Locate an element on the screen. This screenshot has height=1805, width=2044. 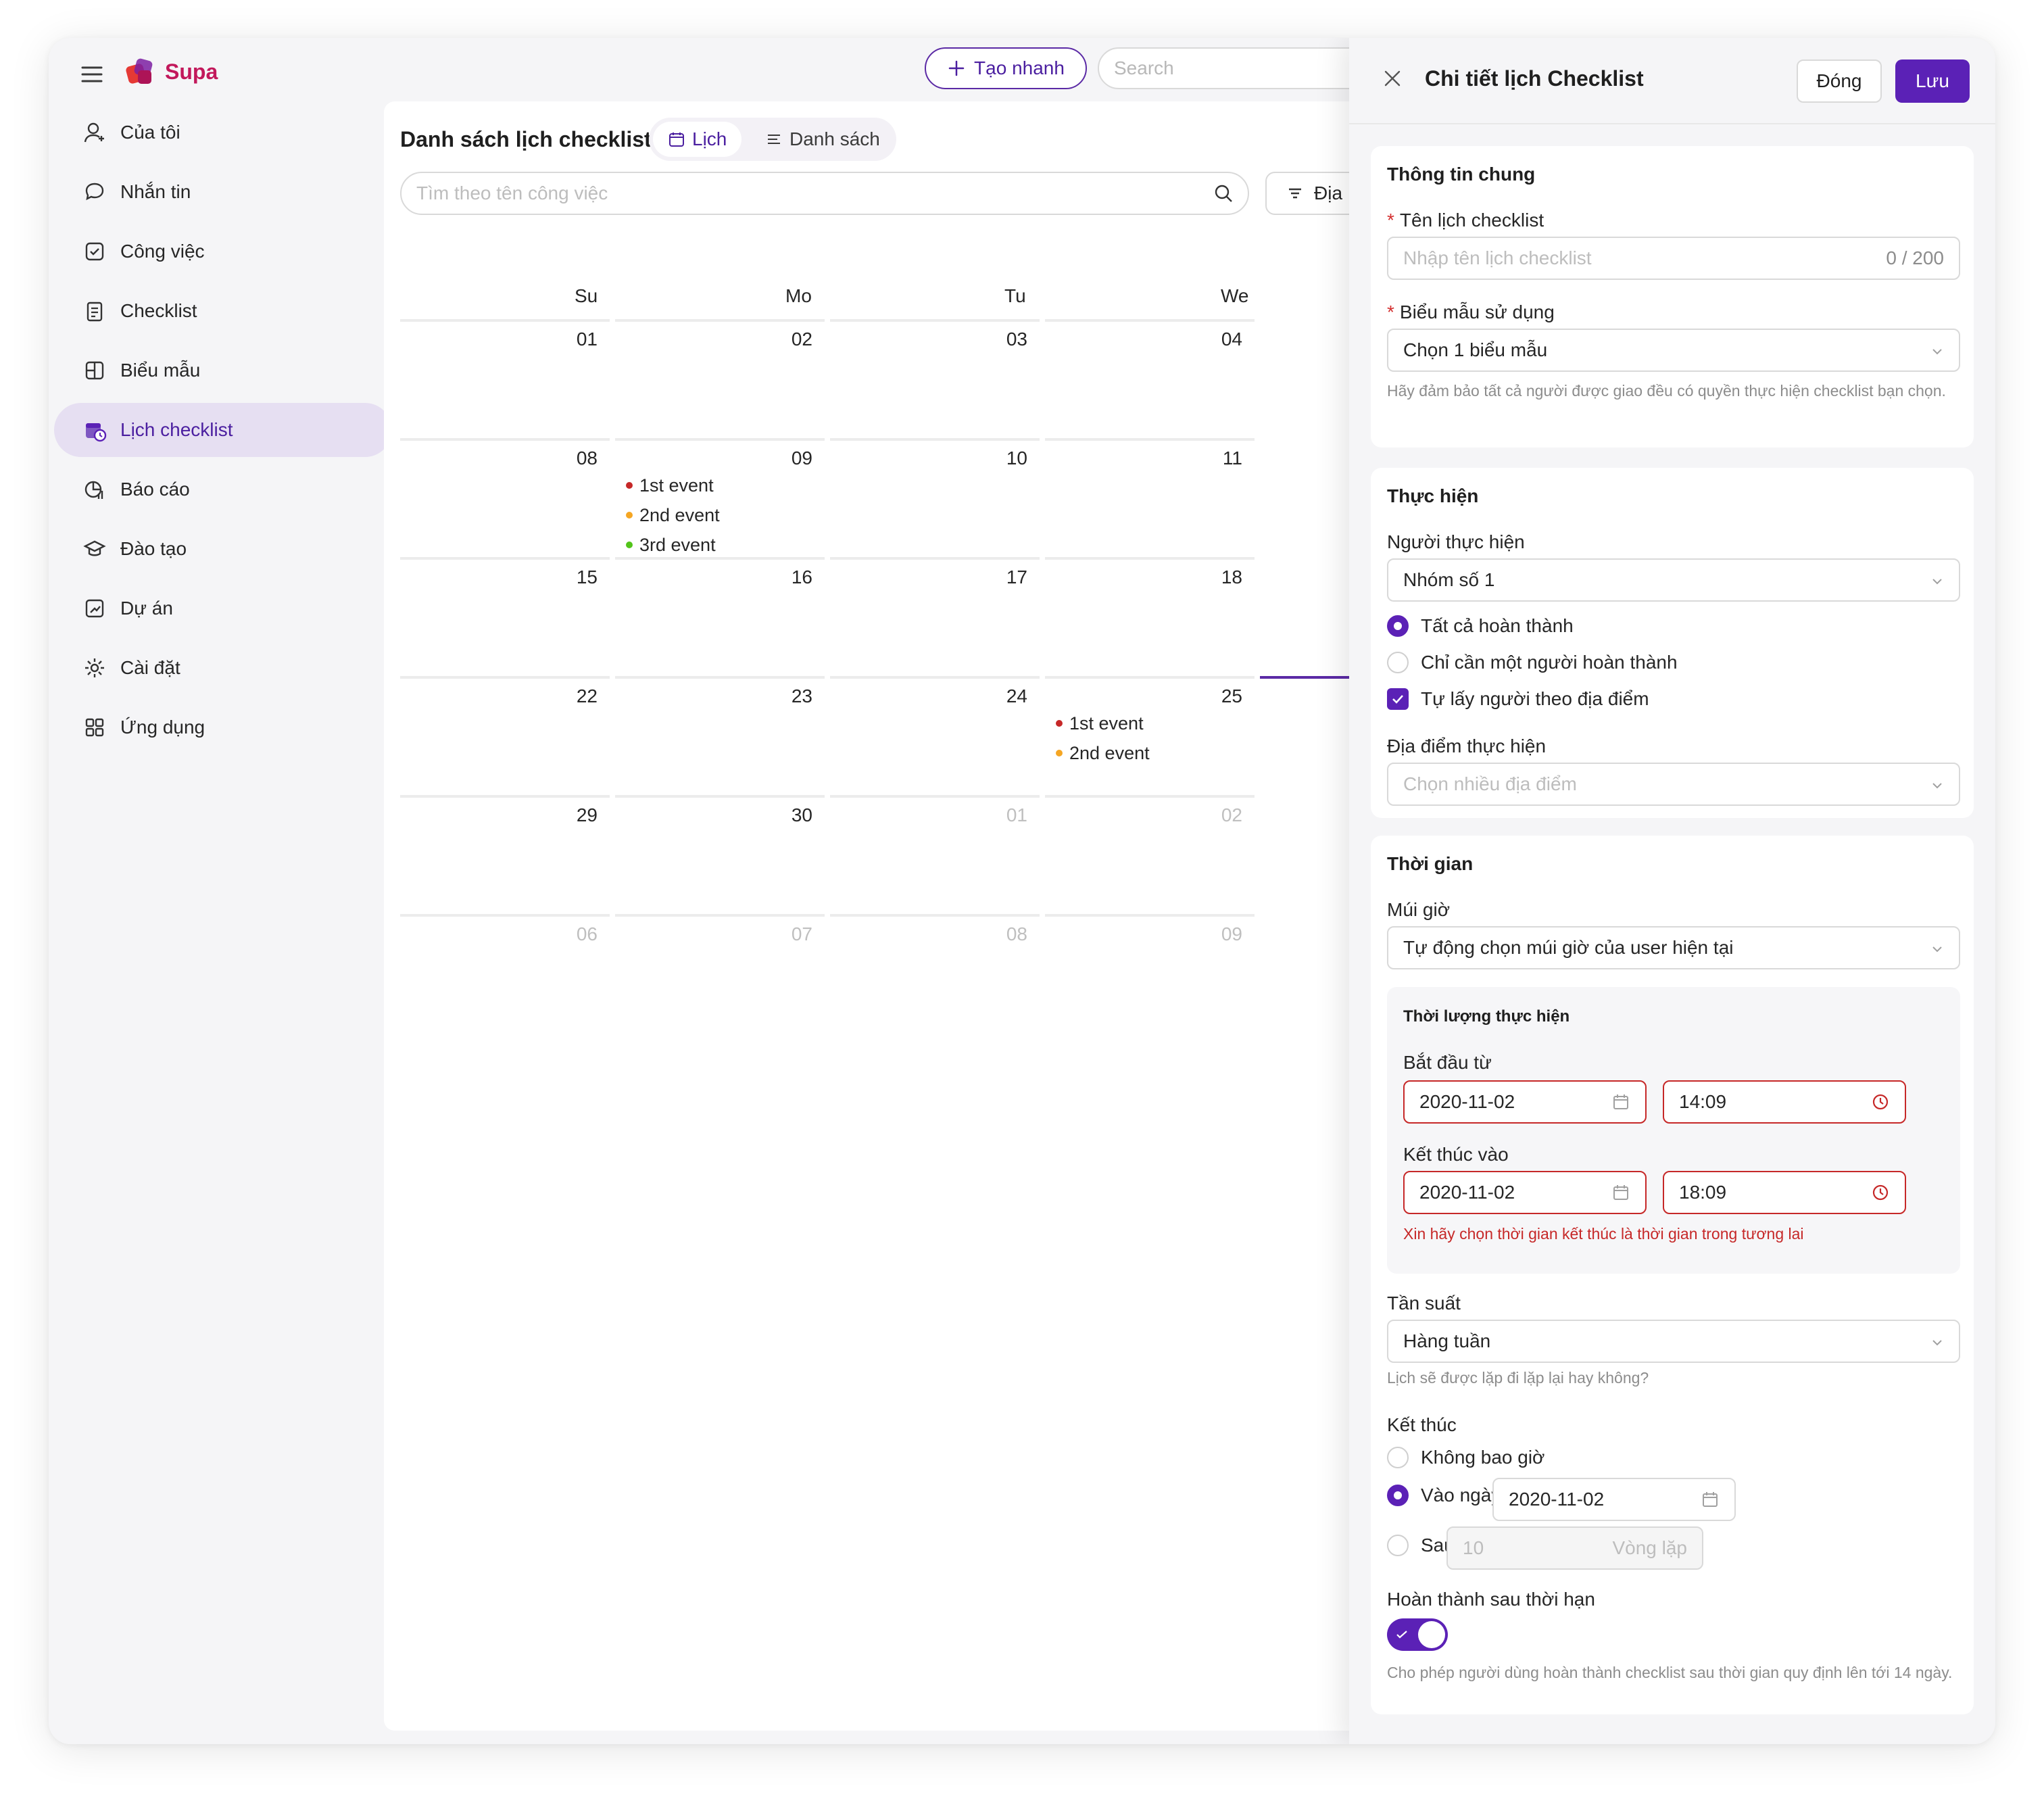
sidebar-item-training: Đào tạo is located at coordinates (223, 549).